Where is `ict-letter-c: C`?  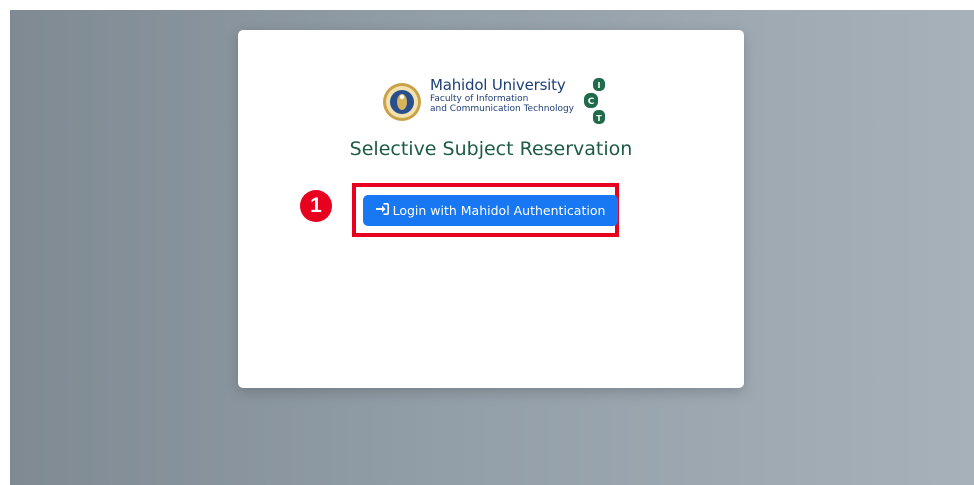 ict-letter-c: C is located at coordinates (591, 102).